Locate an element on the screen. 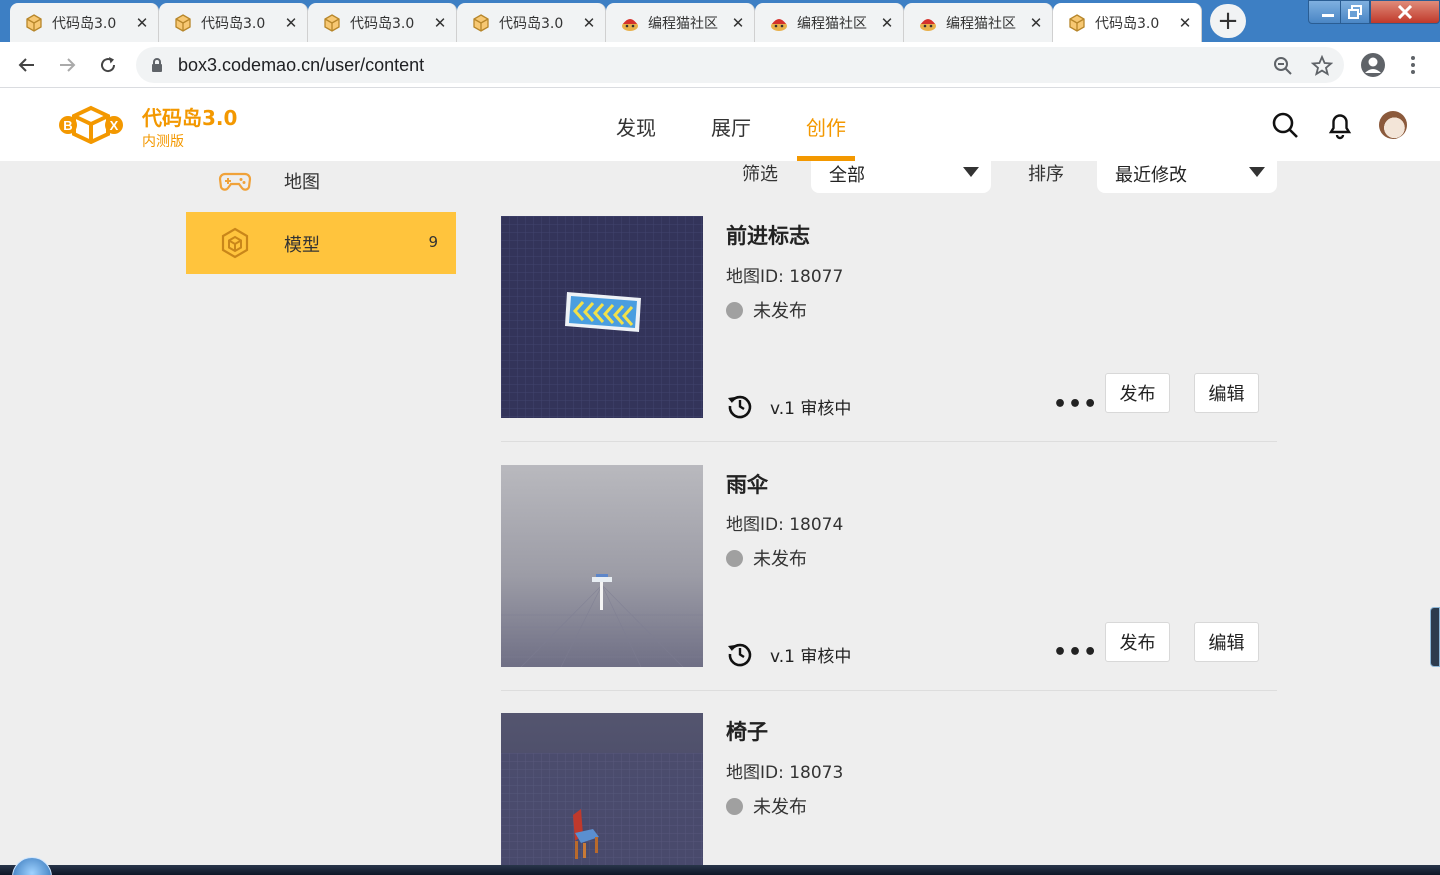 Image resolution: width=1440 pixels, height=875 pixels. arrow-right-icon is located at coordinates (68, 65).